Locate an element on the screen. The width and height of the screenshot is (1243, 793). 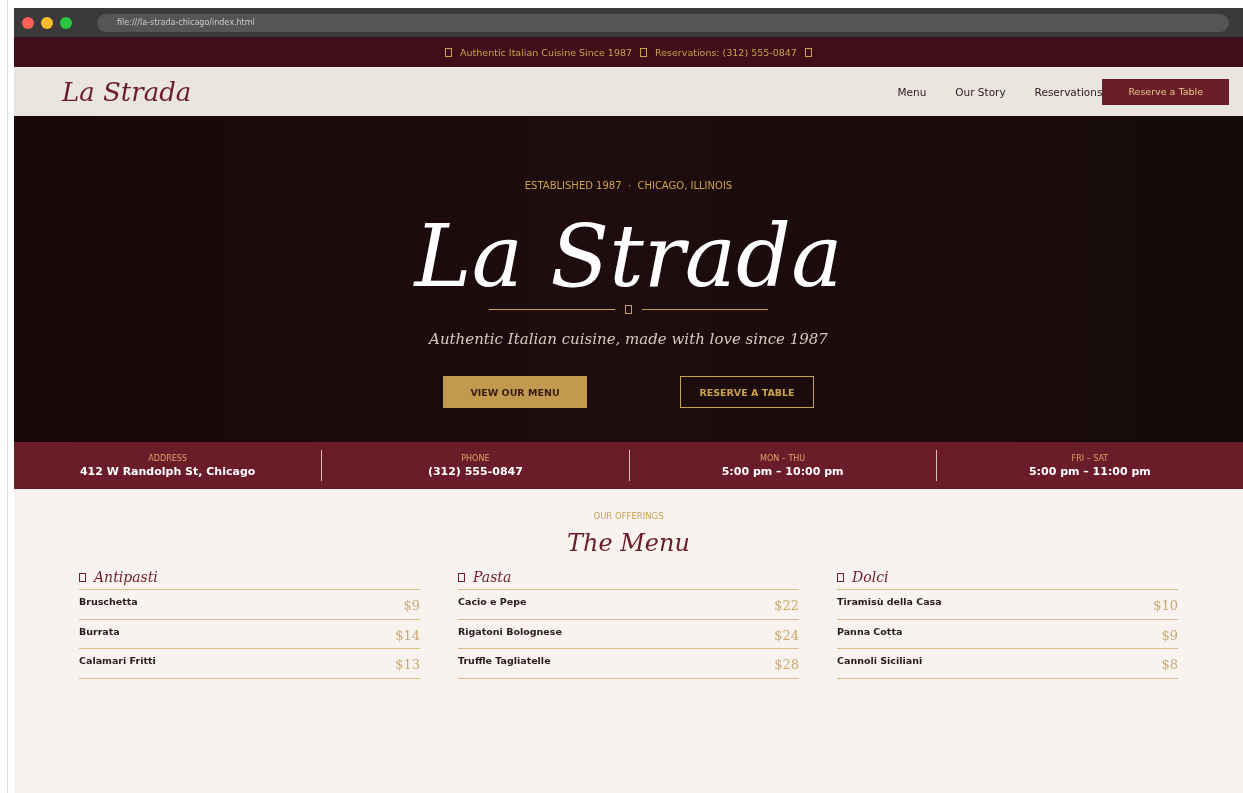
dish-price: $13 is located at coordinates (407, 664).